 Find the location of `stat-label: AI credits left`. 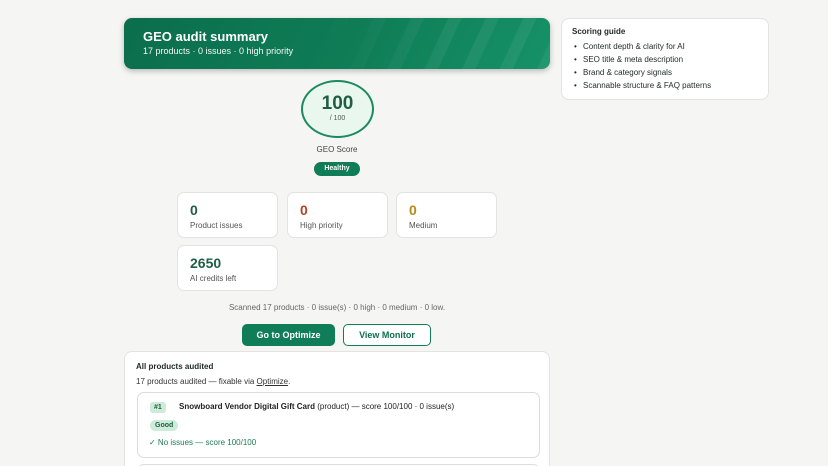

stat-label: AI credits left is located at coordinates (213, 278).